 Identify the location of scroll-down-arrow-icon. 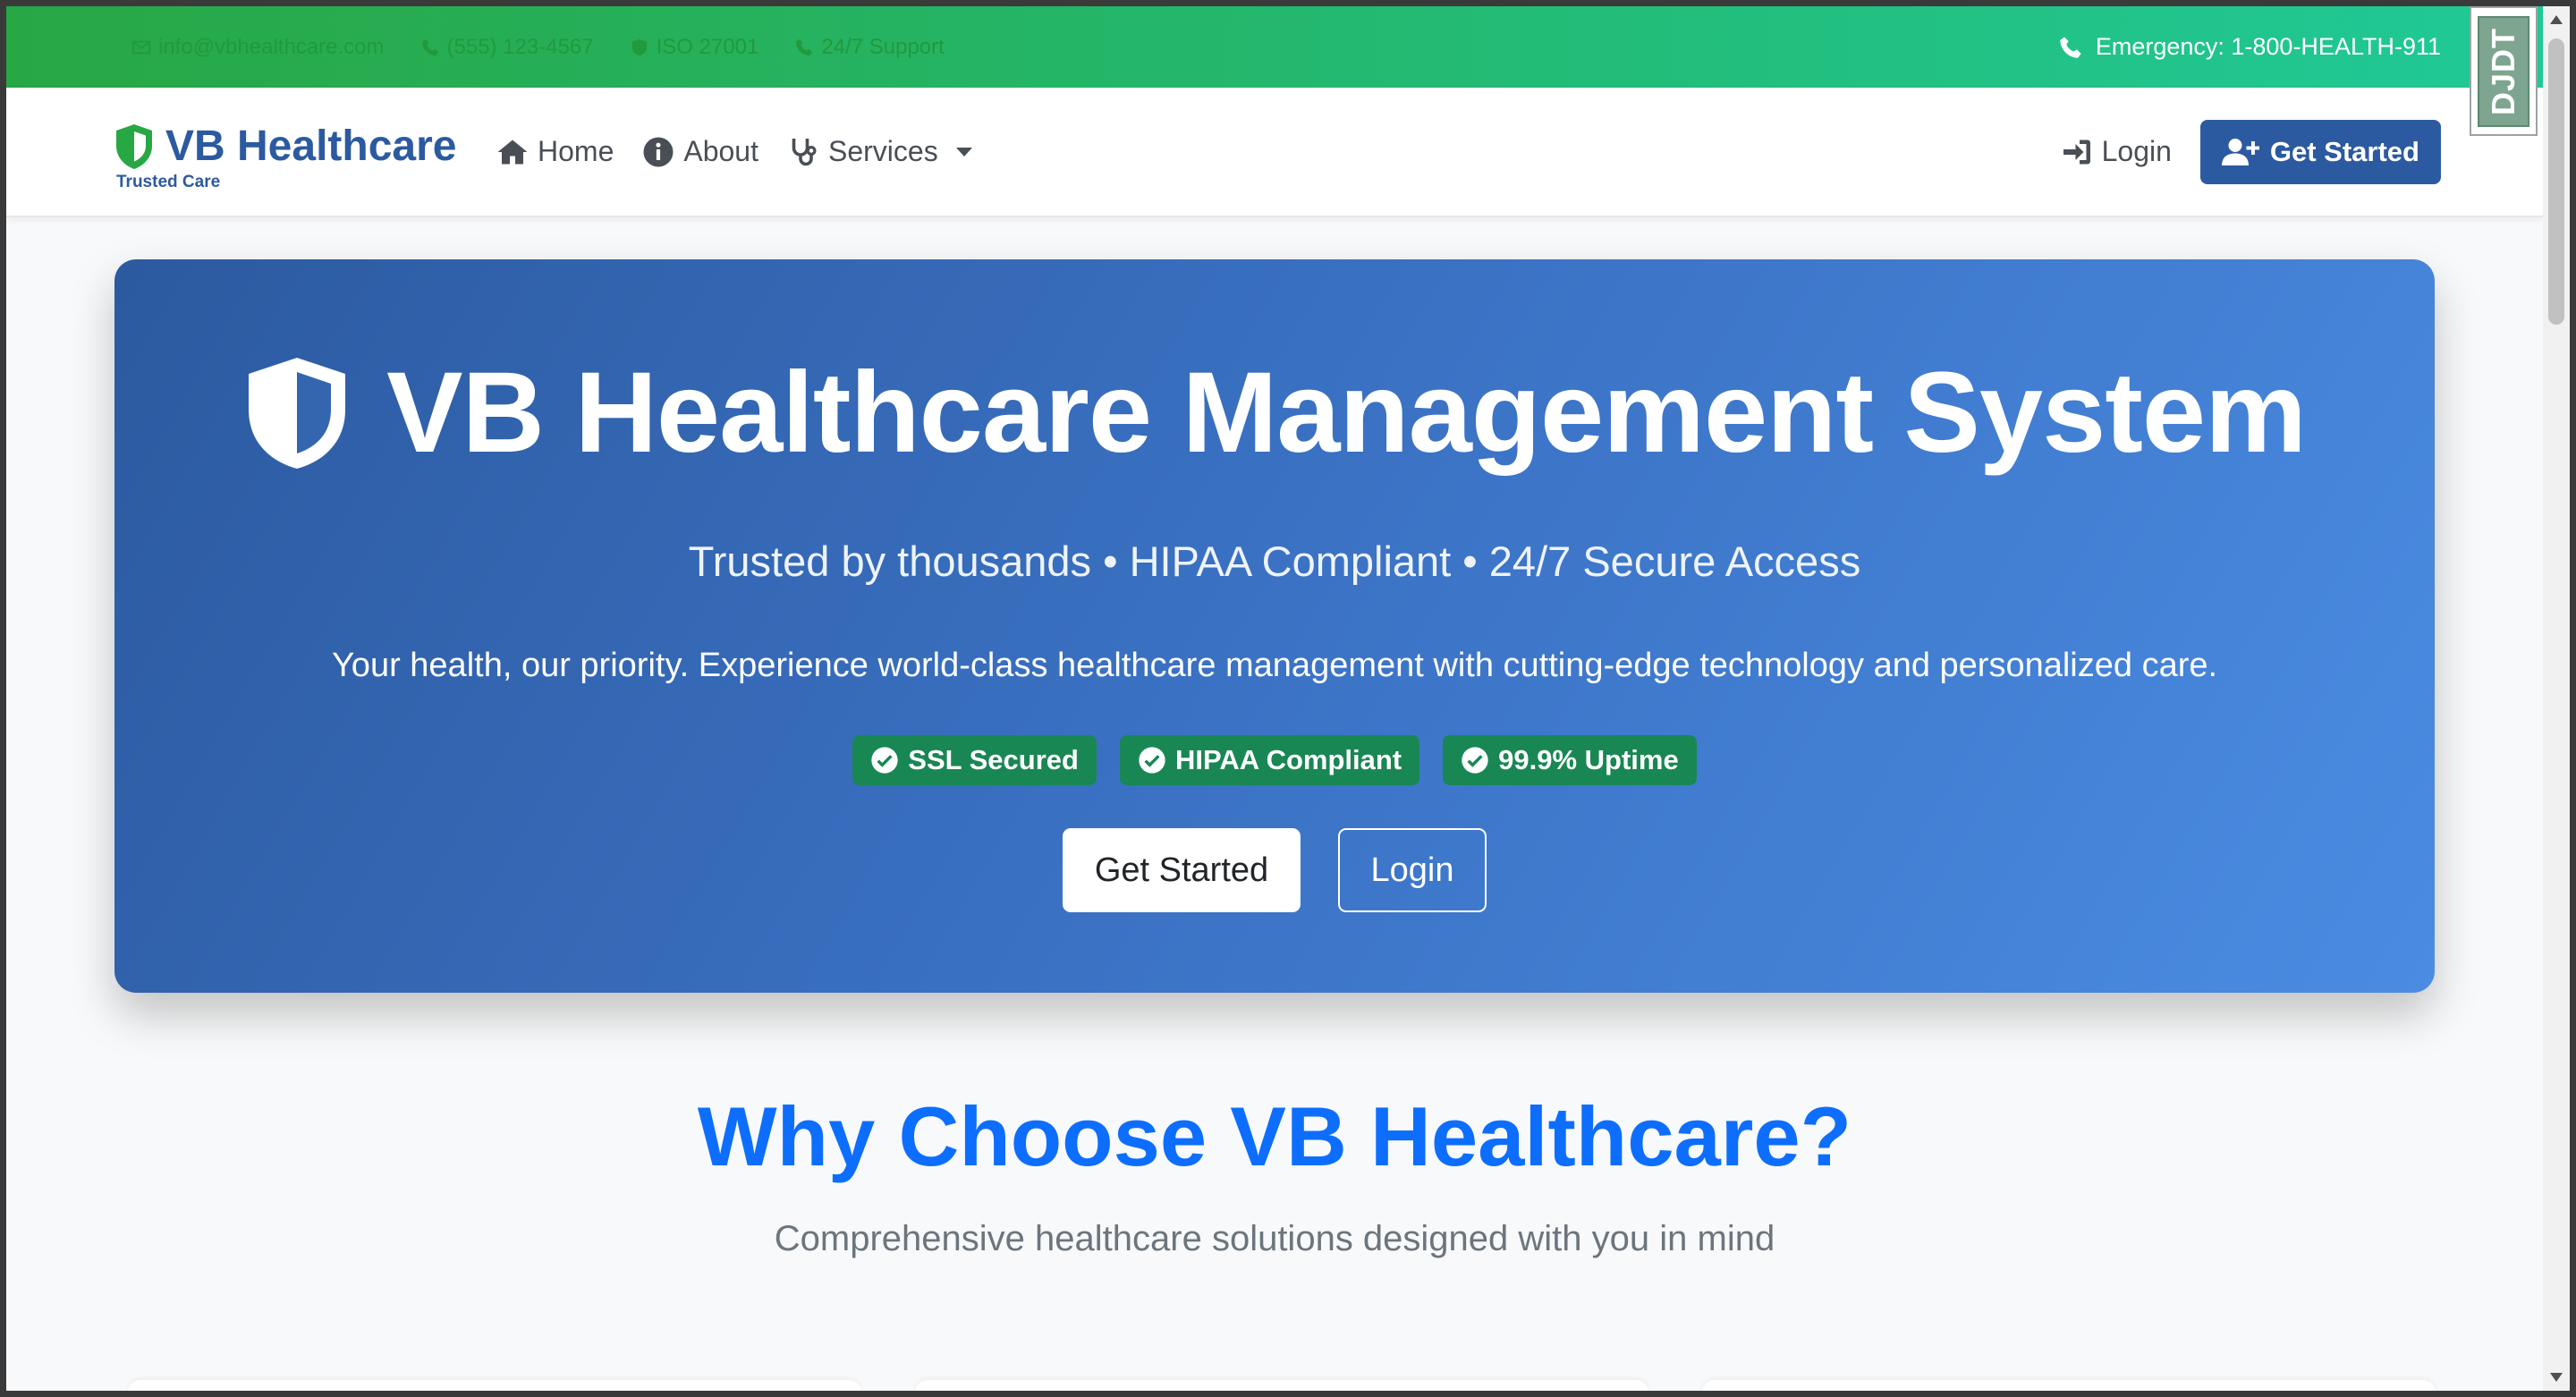
(2556, 1377).